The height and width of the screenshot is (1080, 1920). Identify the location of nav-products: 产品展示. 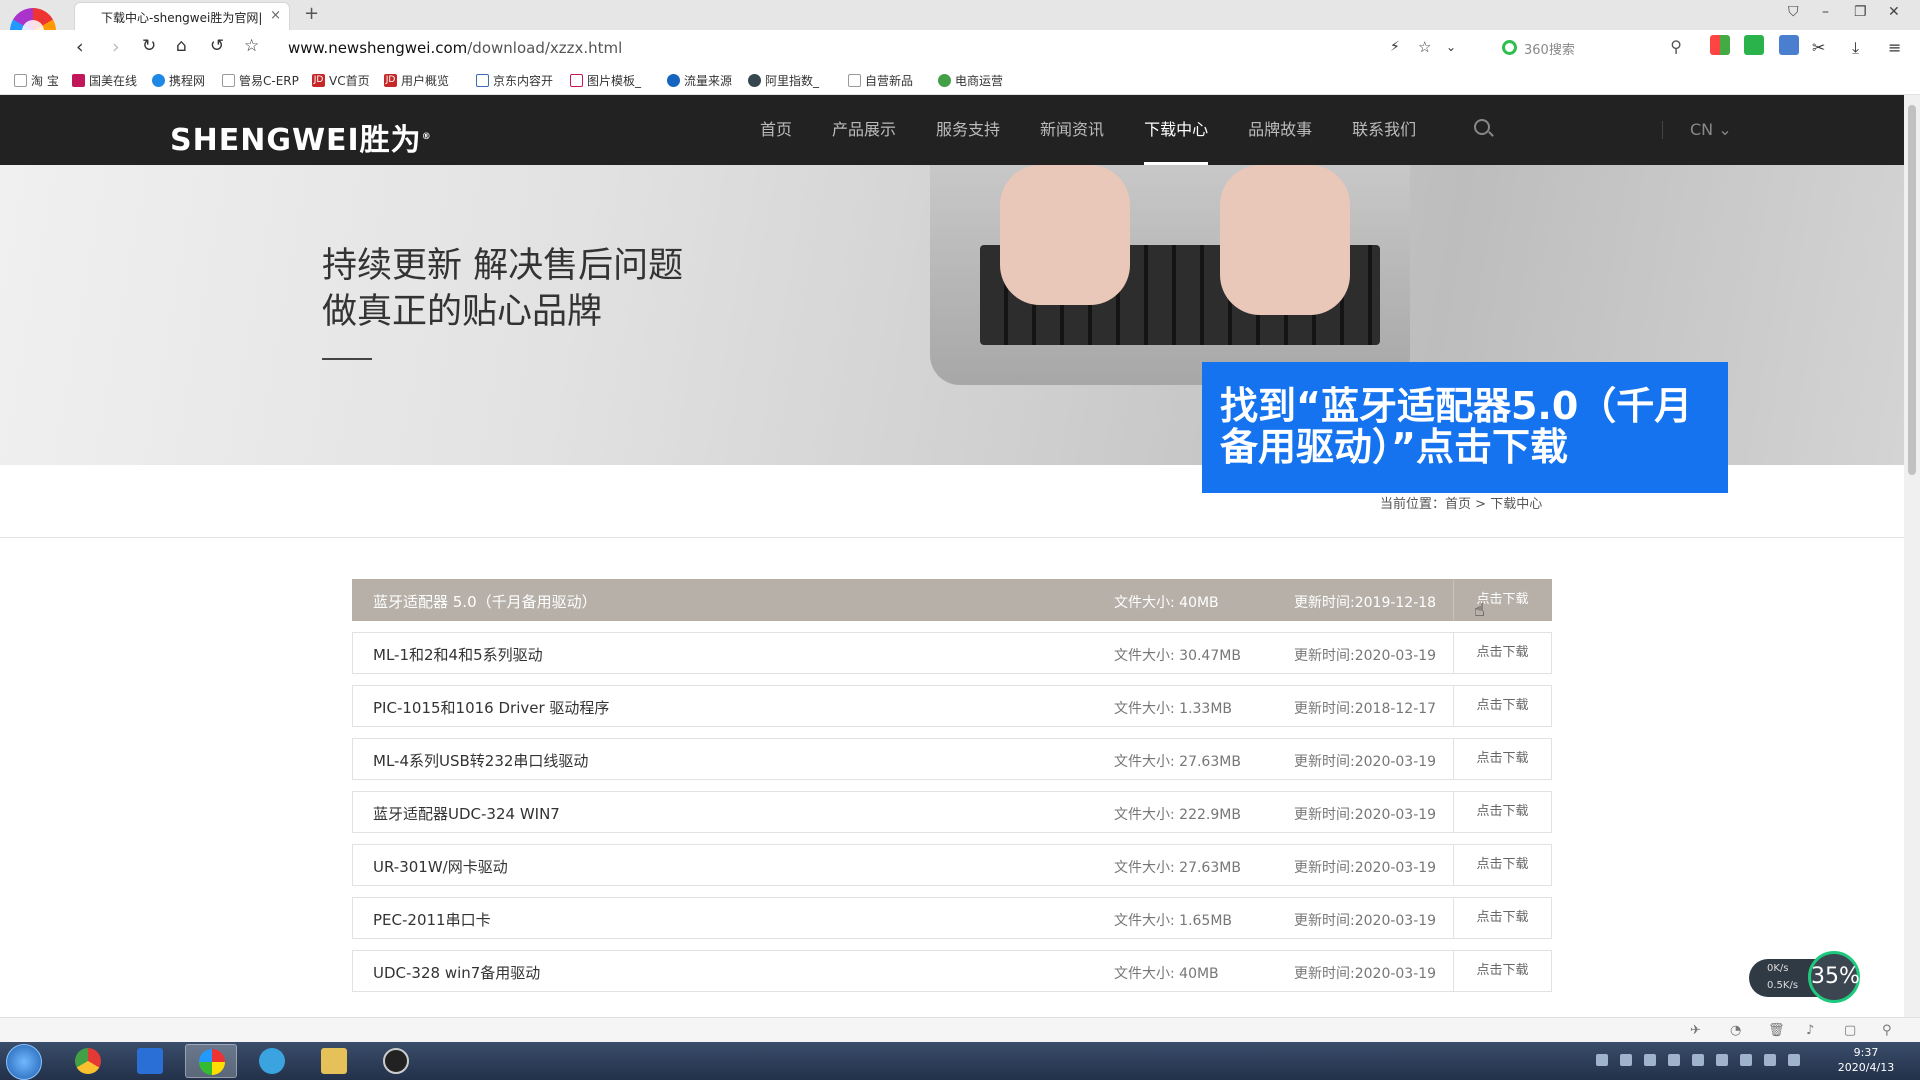
(864, 130).